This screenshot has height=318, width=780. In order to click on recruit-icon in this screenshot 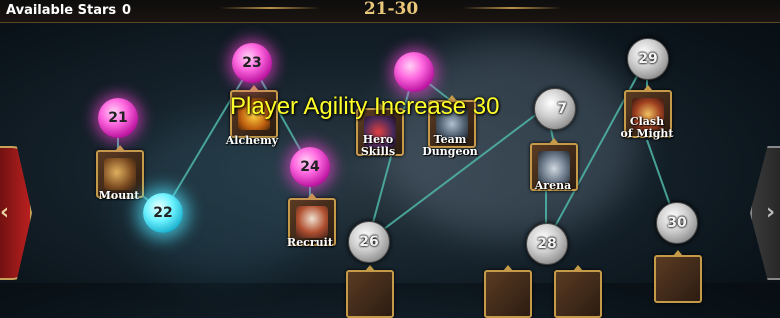, I will do `click(312, 222)`.